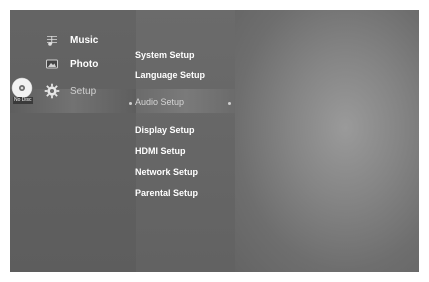  I want to click on selection-left-marker, so click(130, 103).